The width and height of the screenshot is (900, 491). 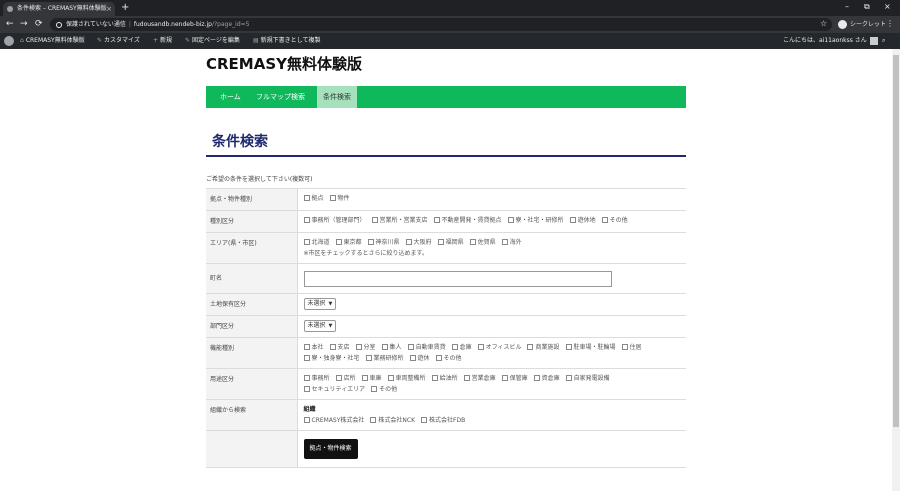 What do you see at coordinates (535, 220) in the screenshot?
I see `shubetsu-option: 寮・社宅・研修所` at bounding box center [535, 220].